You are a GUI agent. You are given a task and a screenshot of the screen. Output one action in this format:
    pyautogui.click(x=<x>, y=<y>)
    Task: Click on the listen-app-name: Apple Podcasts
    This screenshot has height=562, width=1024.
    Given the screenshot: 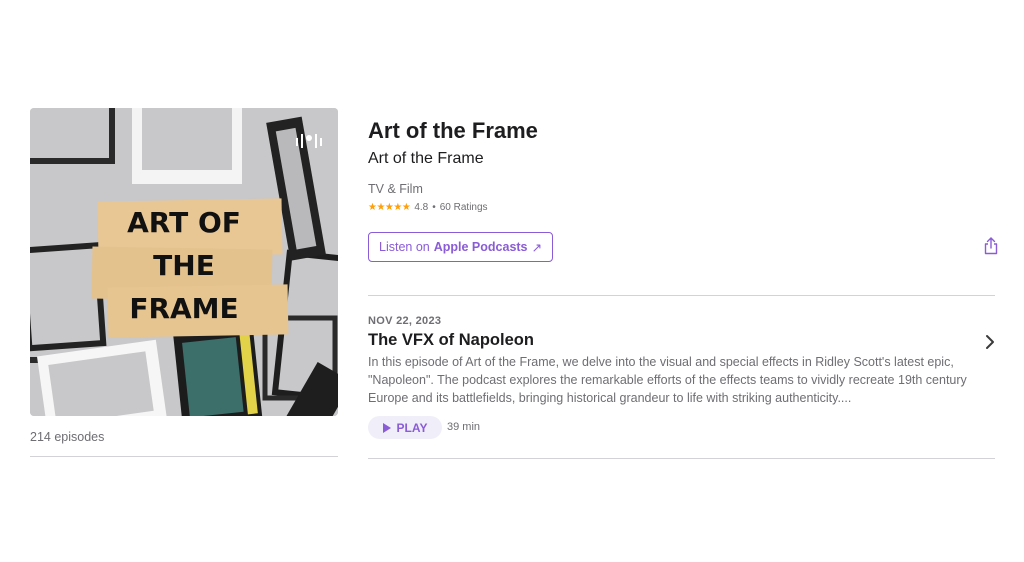 What is the action you would take?
    pyautogui.click(x=480, y=247)
    